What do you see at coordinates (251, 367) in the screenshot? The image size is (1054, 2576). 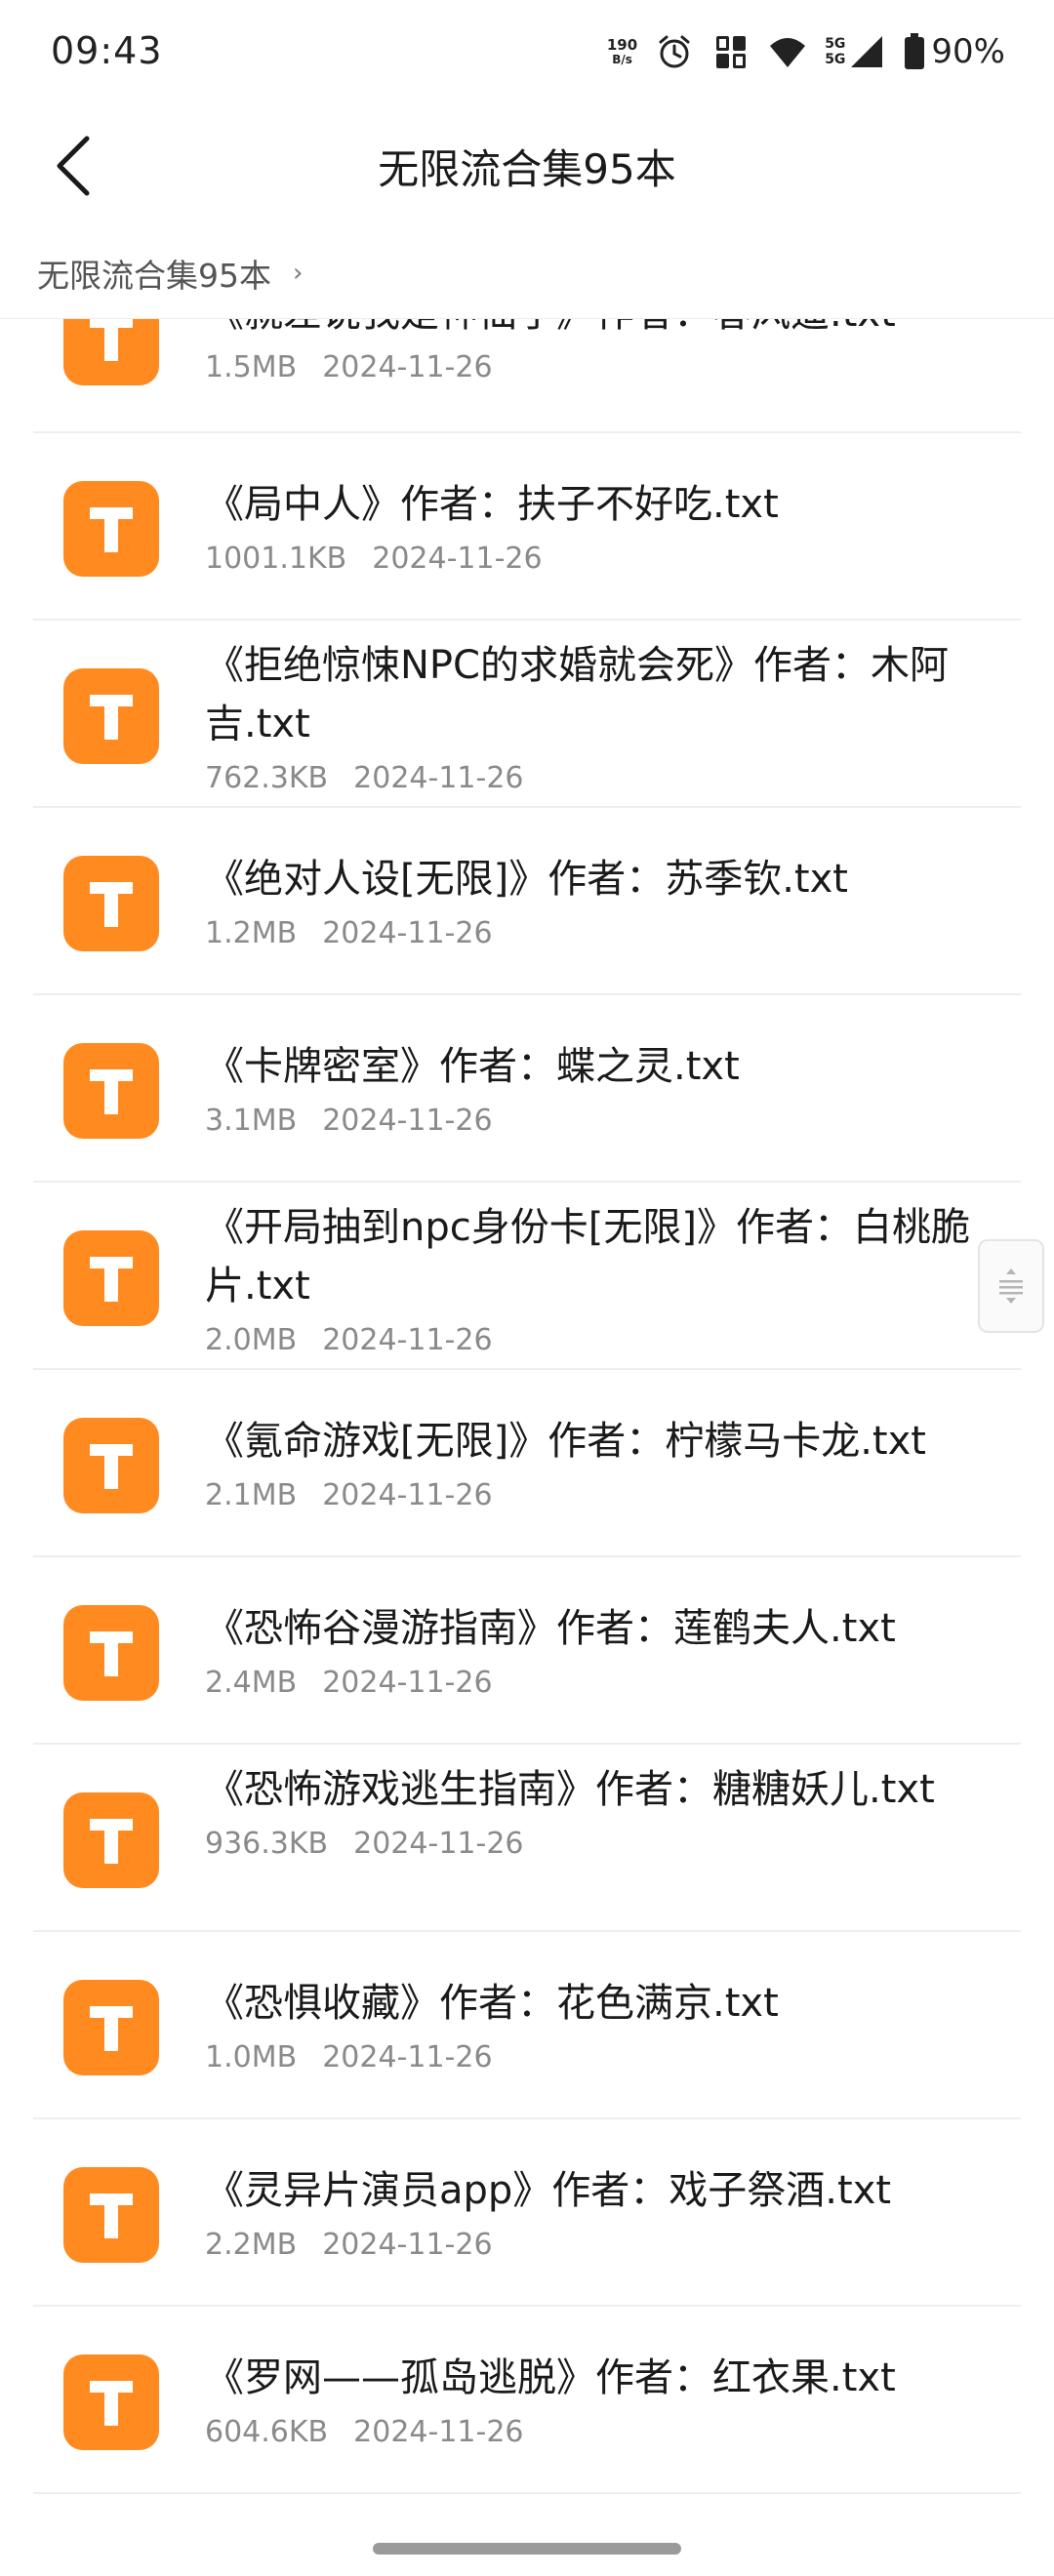 I see `file-size: 1.5MB` at bounding box center [251, 367].